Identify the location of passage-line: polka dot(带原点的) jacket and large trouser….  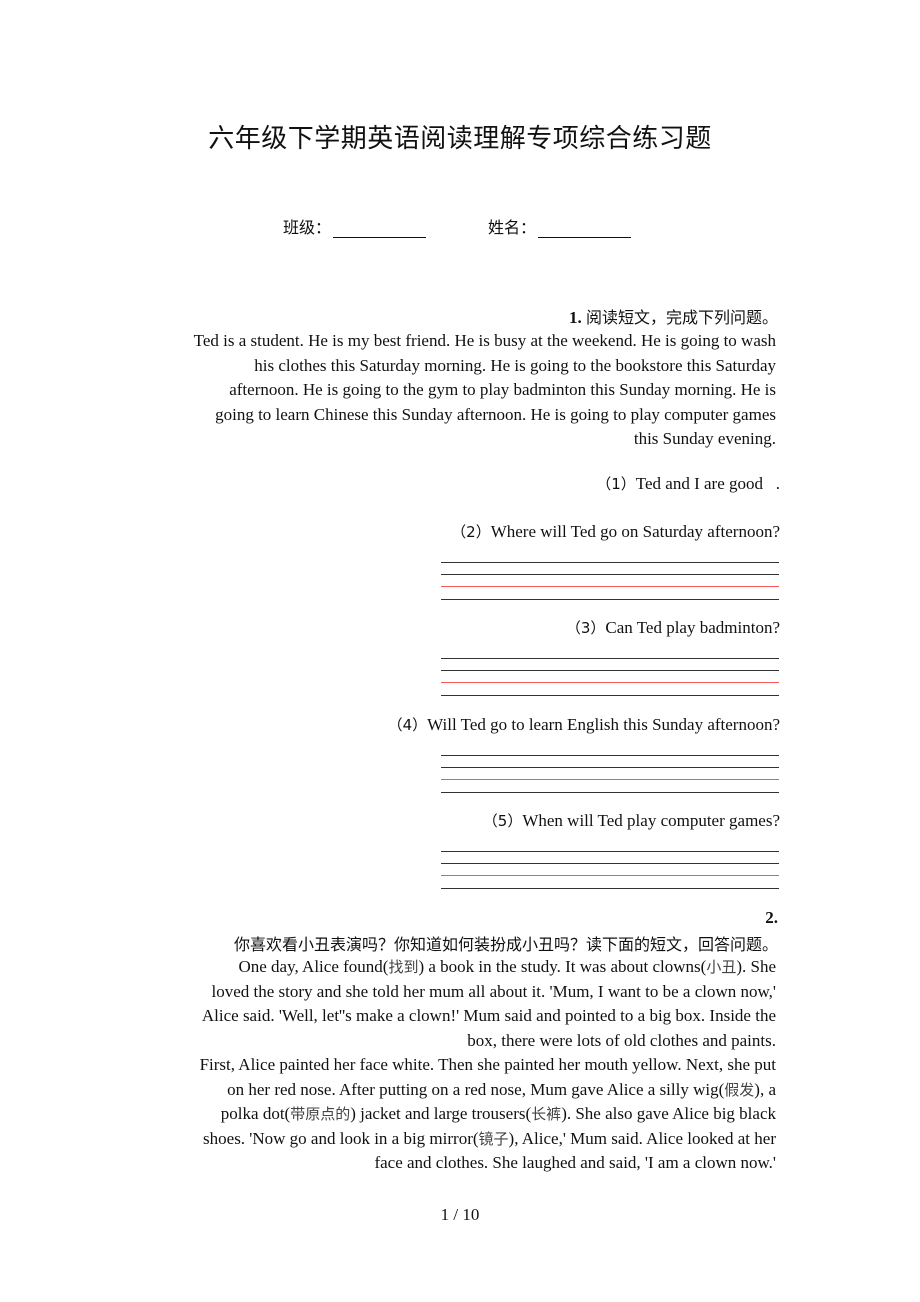
(458, 1114).